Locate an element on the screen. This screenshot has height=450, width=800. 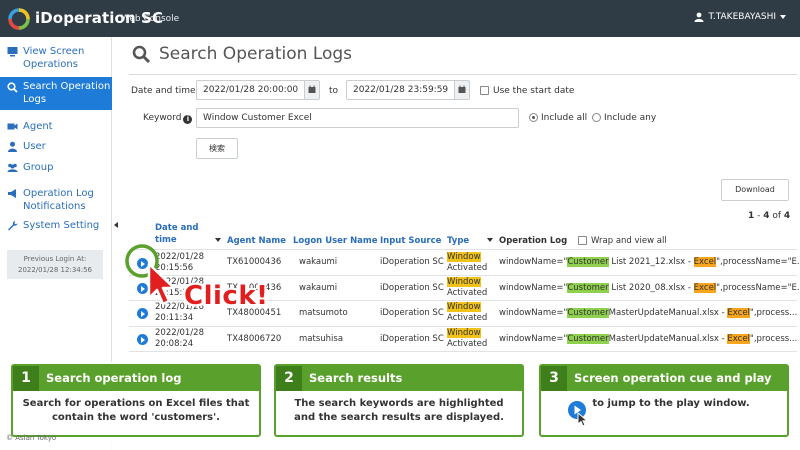
megaphone-icon is located at coordinates (12, 193).